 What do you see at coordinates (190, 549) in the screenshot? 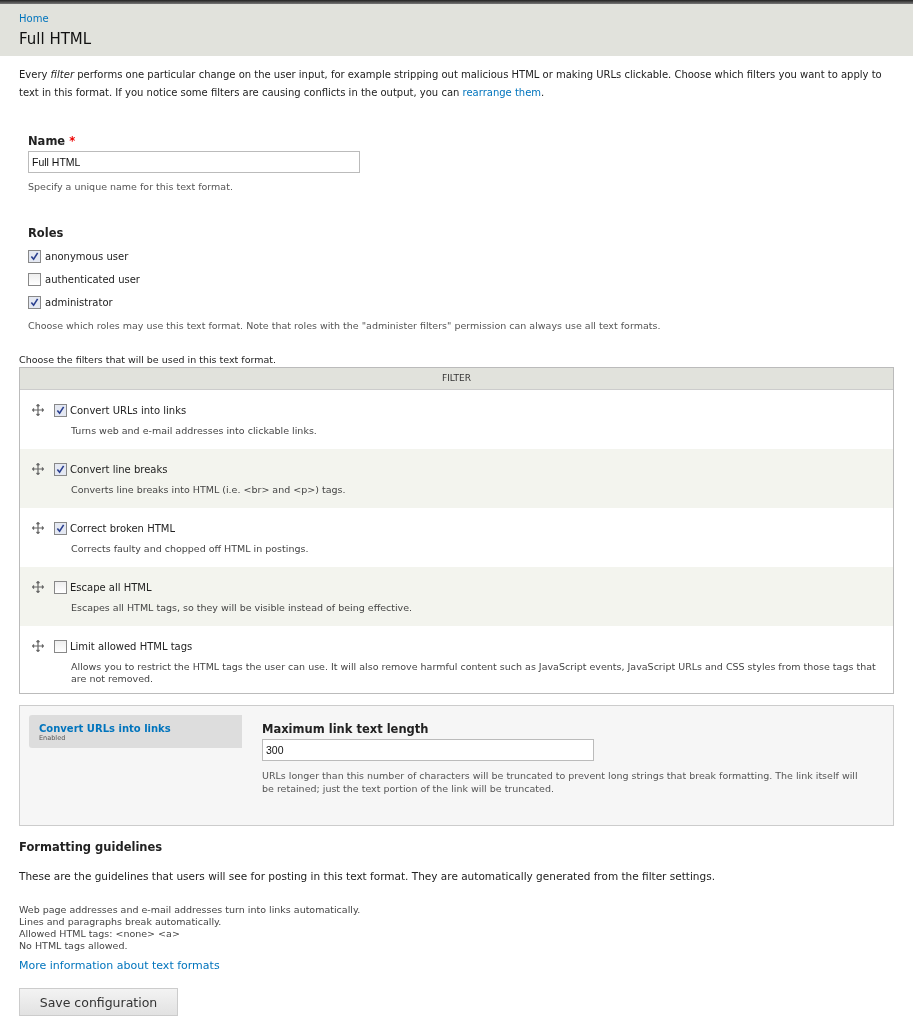
I see `filter-description: Corrects faulty and chopped off HTML in postings.` at bounding box center [190, 549].